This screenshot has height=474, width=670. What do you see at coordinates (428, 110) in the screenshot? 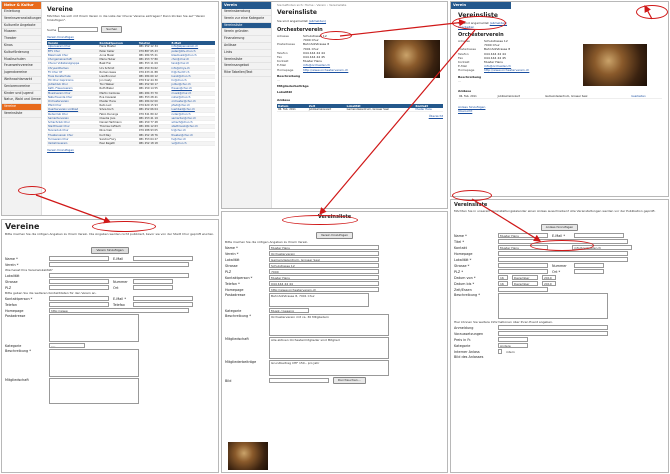
I see `table-cell: Muster Hans` at bounding box center [428, 110].